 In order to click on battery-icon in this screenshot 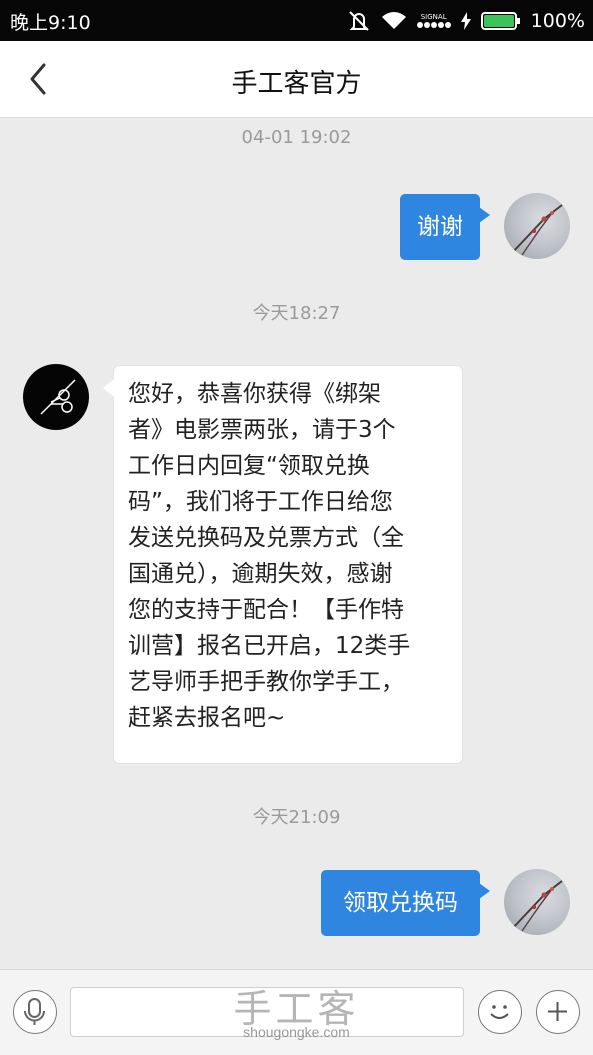, I will do `click(500, 21)`.